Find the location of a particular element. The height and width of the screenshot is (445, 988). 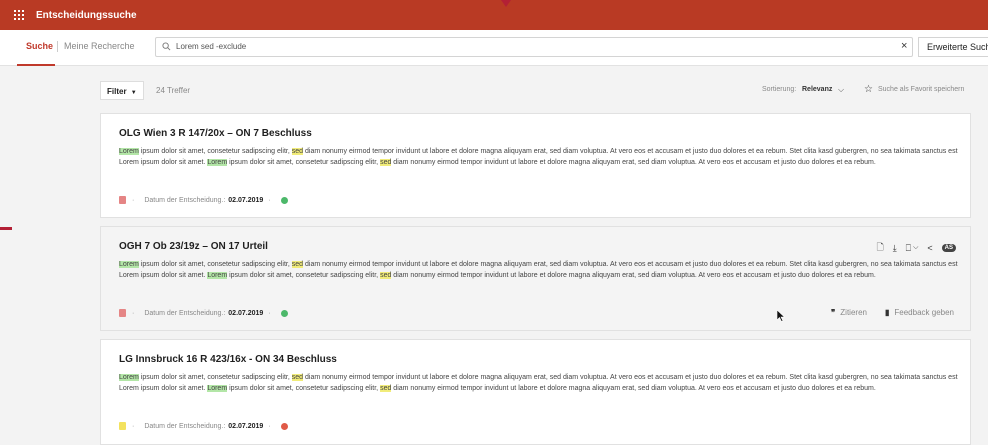

search-input: Lorem sed -exclude is located at coordinates (211, 46).